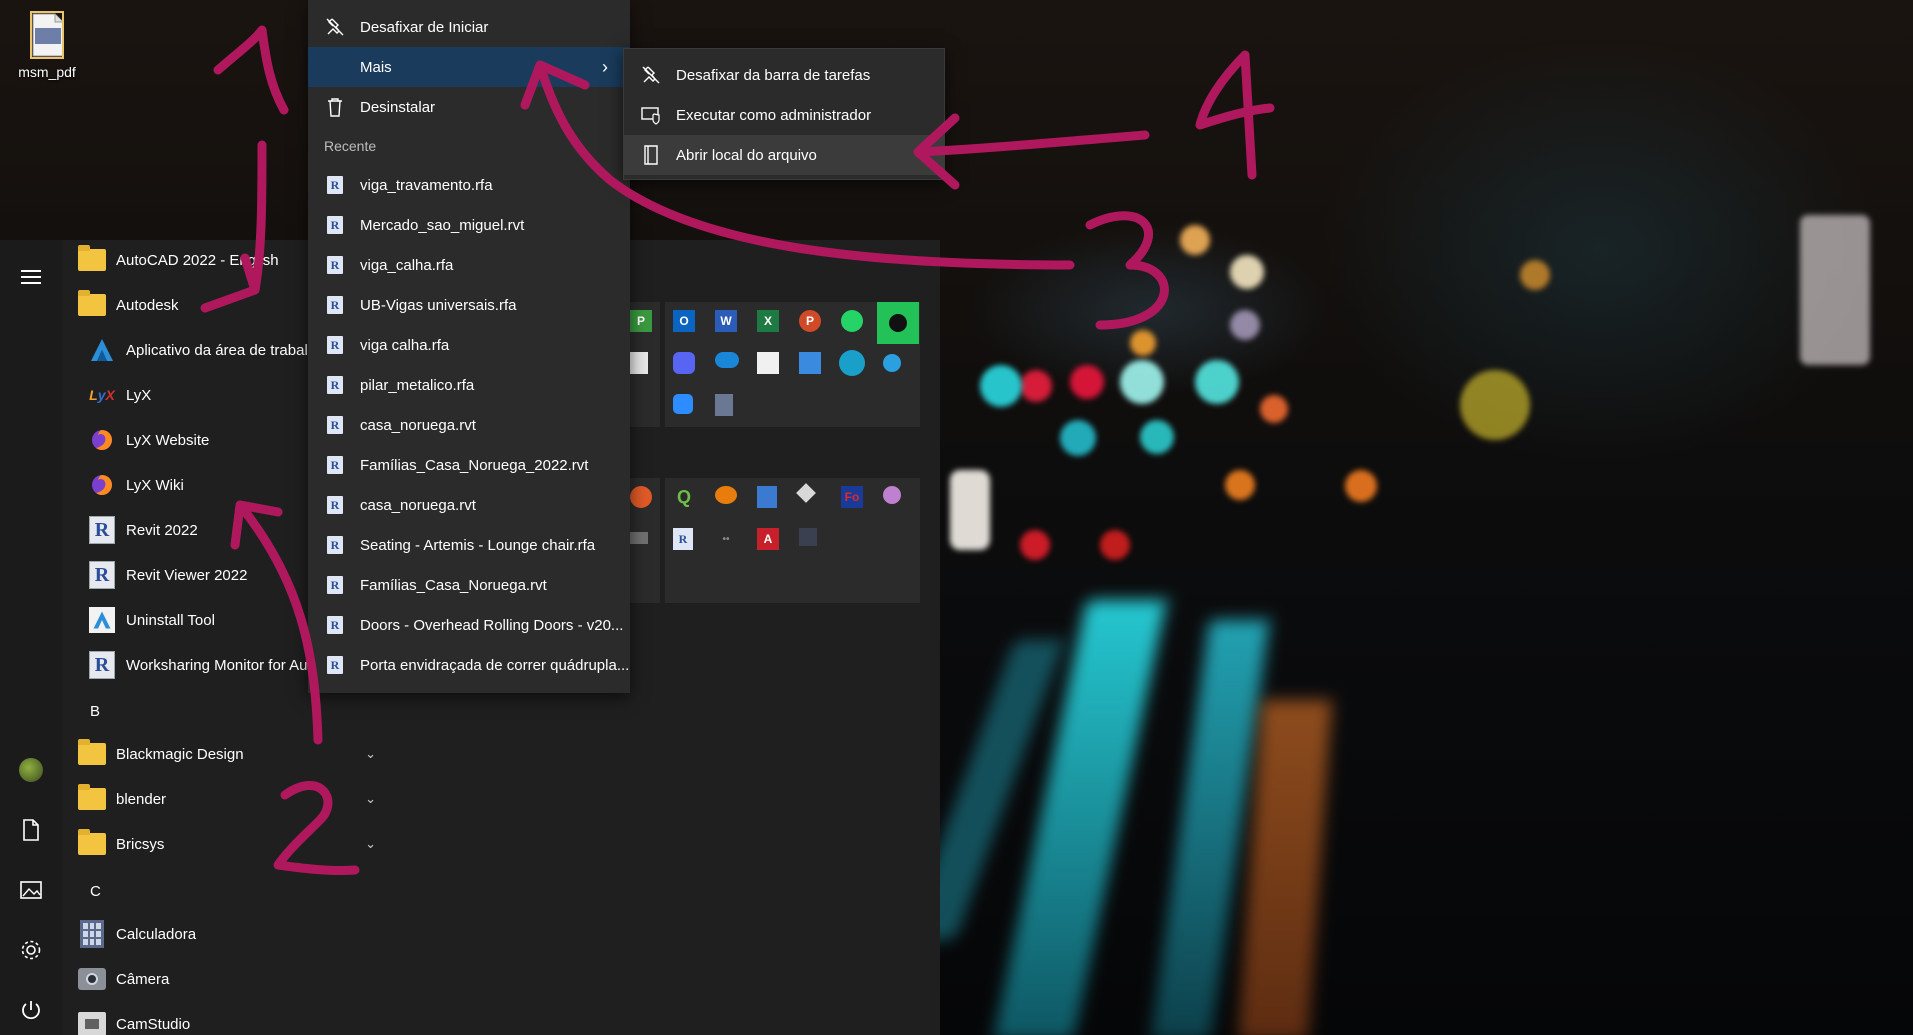 This screenshot has height=1035, width=1913. What do you see at coordinates (683, 539) in the screenshot?
I see `revit-tile-icon: R` at bounding box center [683, 539].